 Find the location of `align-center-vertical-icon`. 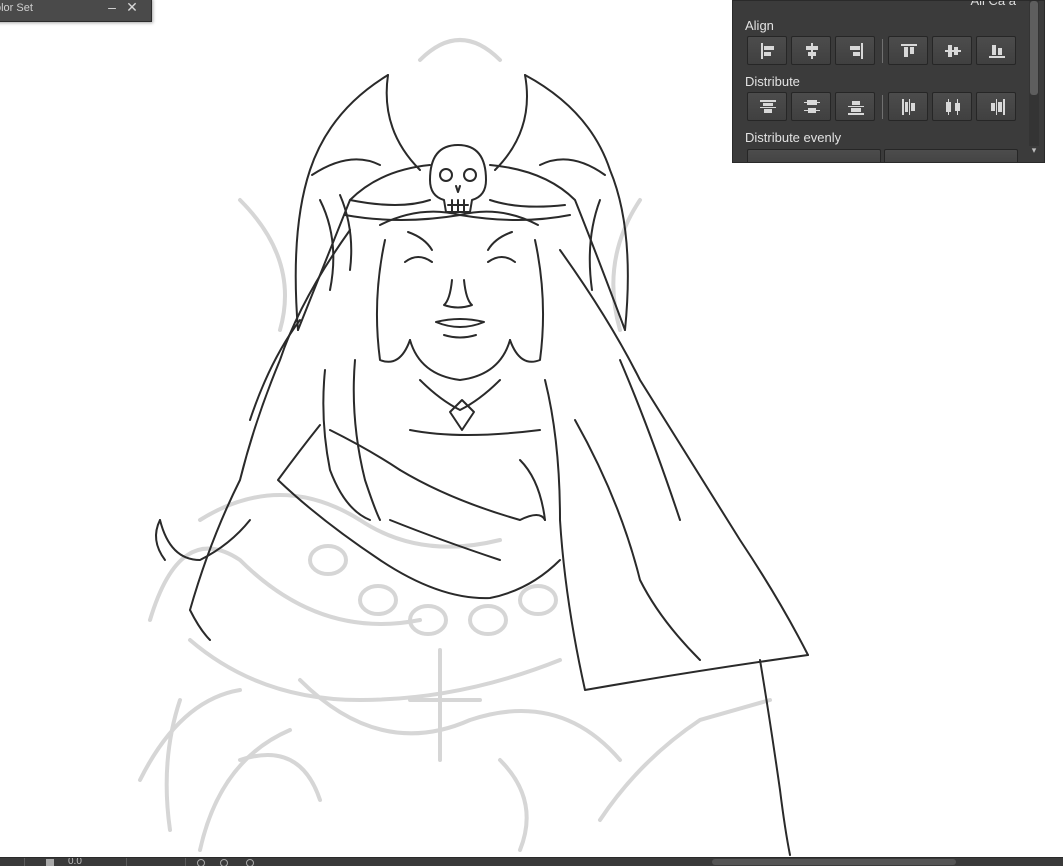

align-center-vertical-icon is located at coordinates (953, 51).